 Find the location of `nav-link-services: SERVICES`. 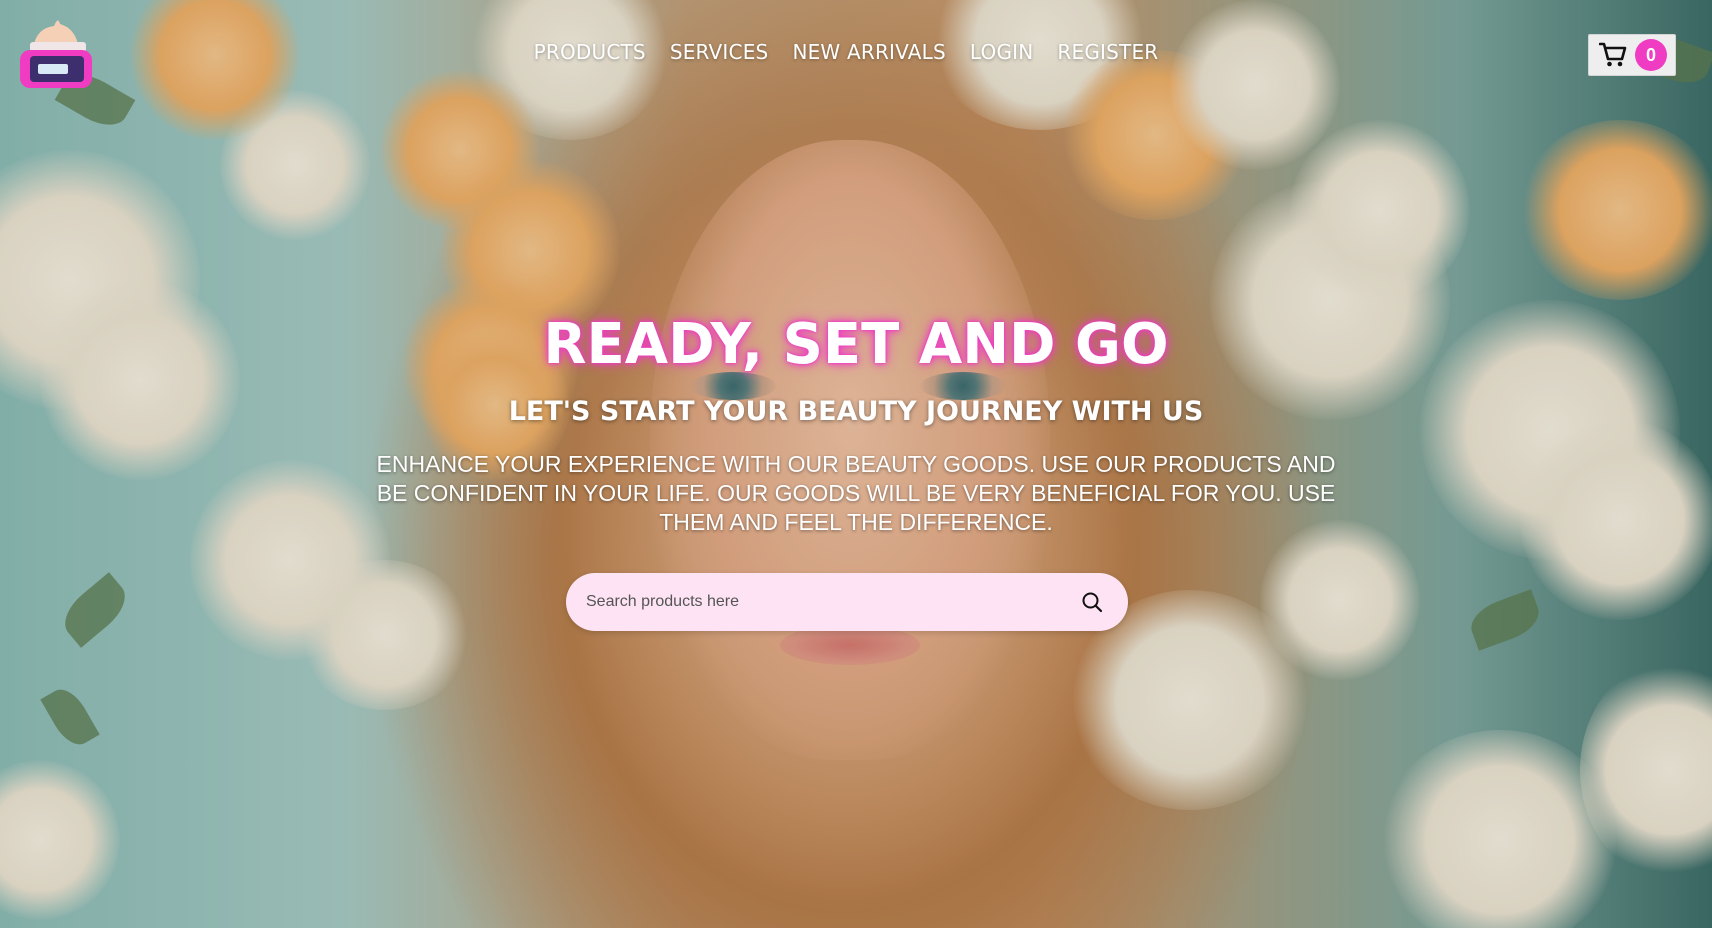

nav-link-services: SERVICES is located at coordinates (719, 52).